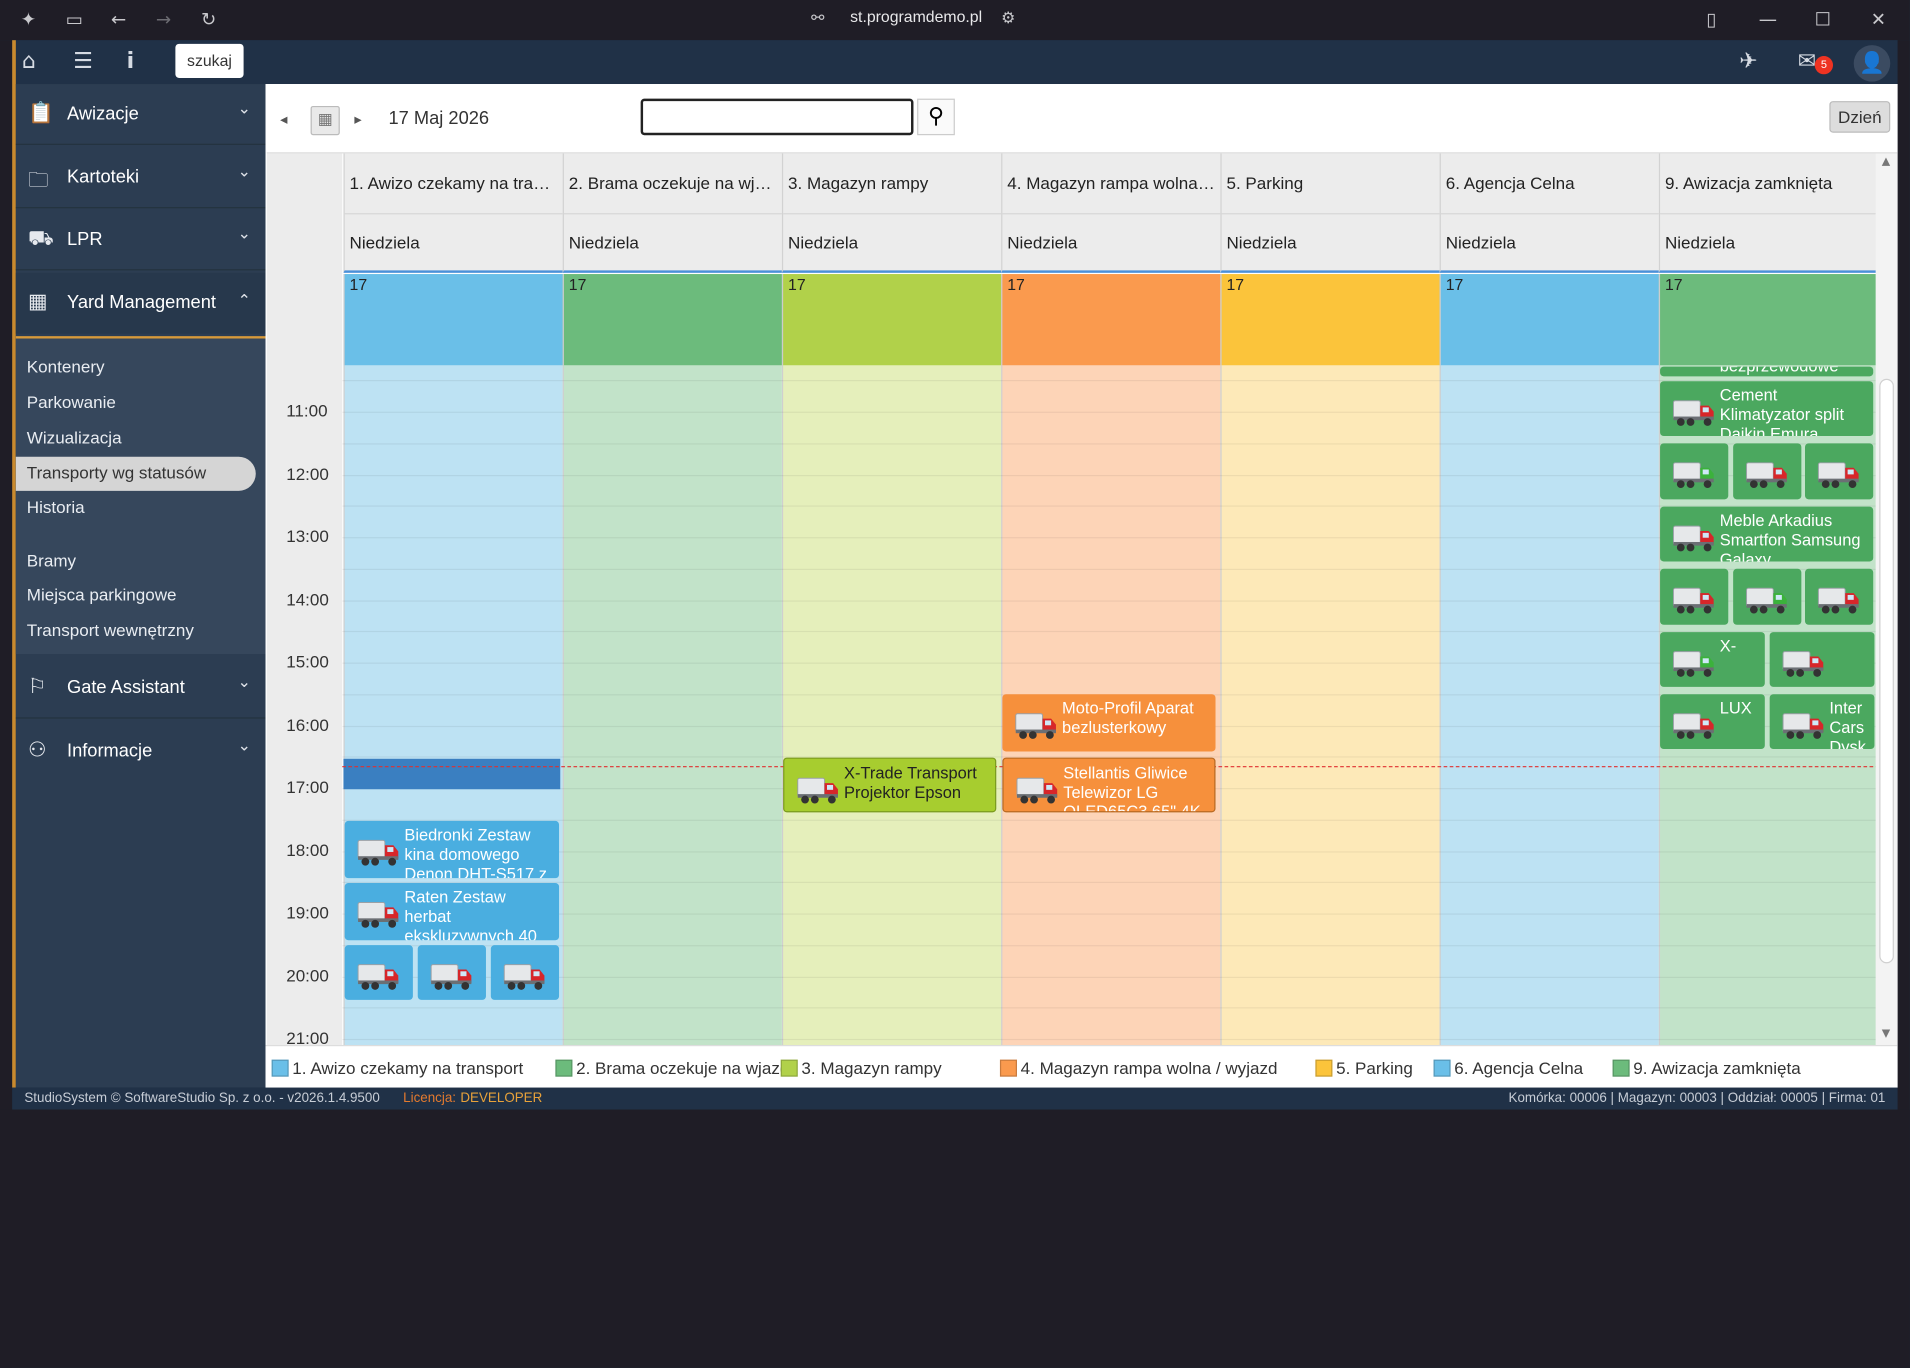 The image size is (1910, 1368). I want to click on event-card: Raten Zestaw herbat ekskluzywnych 40, so click(452, 912).